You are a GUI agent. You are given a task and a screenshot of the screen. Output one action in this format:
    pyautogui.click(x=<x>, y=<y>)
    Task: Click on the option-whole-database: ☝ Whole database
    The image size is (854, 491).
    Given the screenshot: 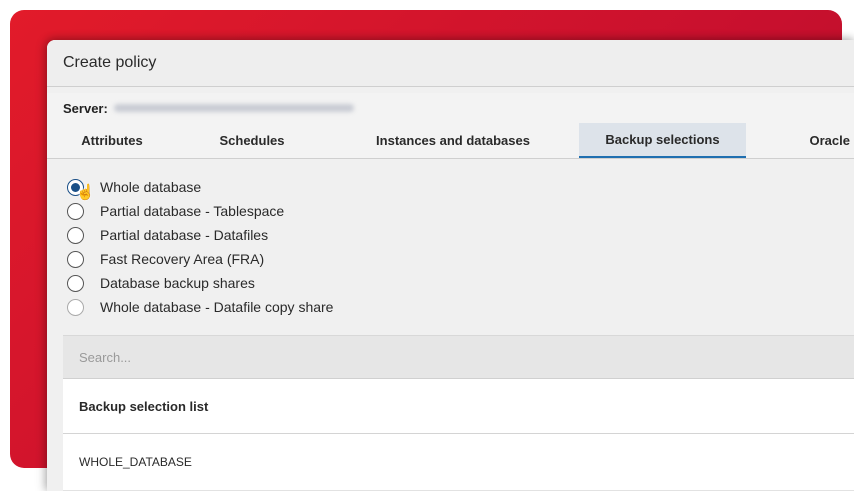 What is the action you would take?
    pyautogui.click(x=460, y=187)
    